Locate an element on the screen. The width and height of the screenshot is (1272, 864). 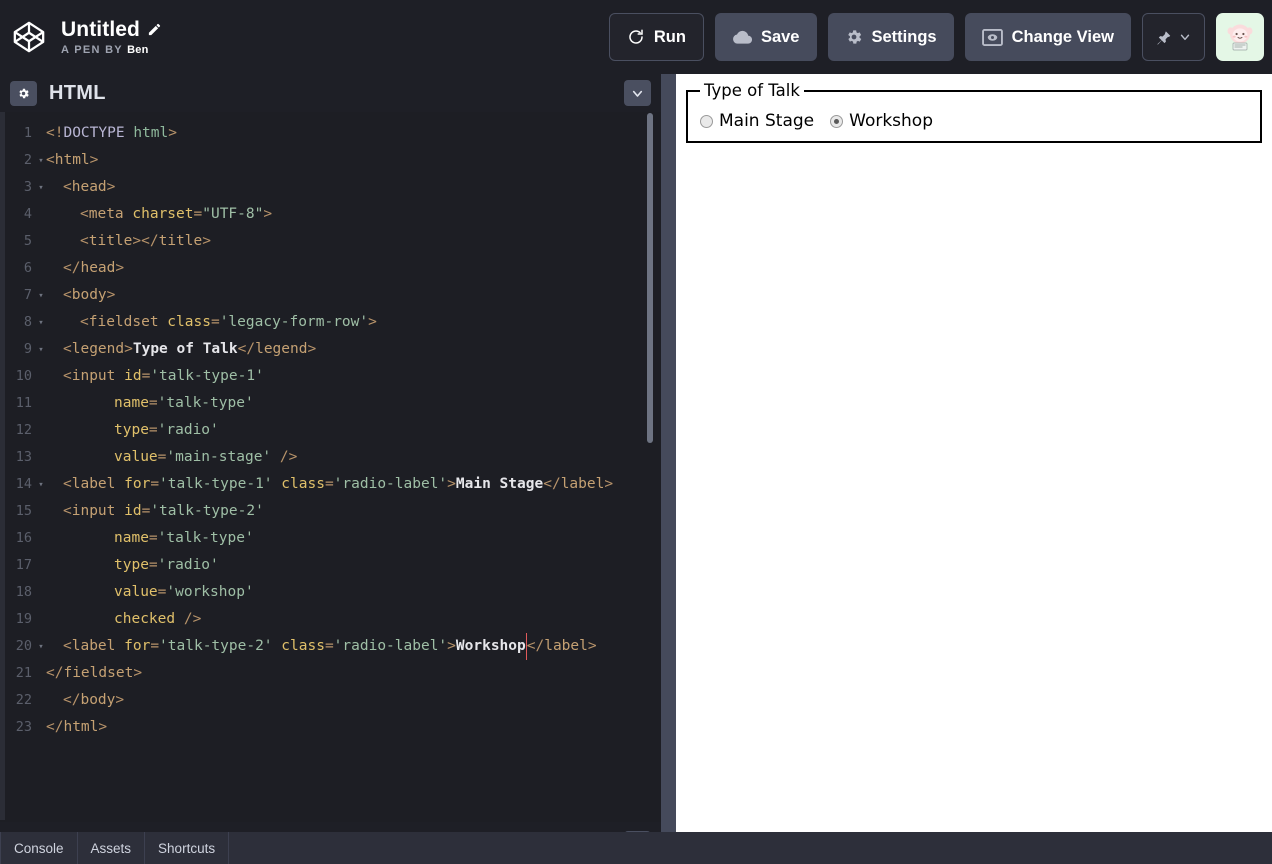
code-line: 16 name='talk-type' is located at coordinates (322, 538).